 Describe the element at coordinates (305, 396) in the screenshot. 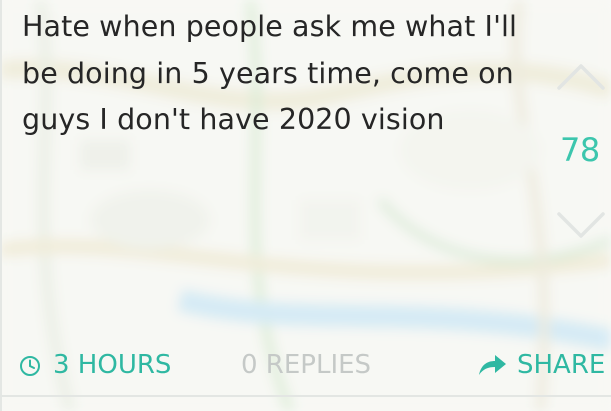

I see `card-bottom-divider` at that location.